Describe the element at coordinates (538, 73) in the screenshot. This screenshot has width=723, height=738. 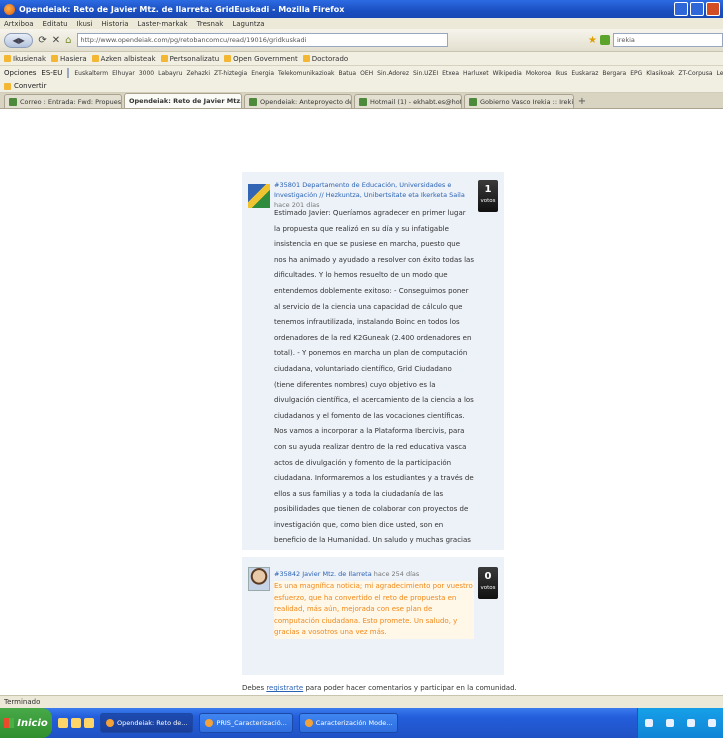
I see `dictionary-link: Mokoroa` at that location.